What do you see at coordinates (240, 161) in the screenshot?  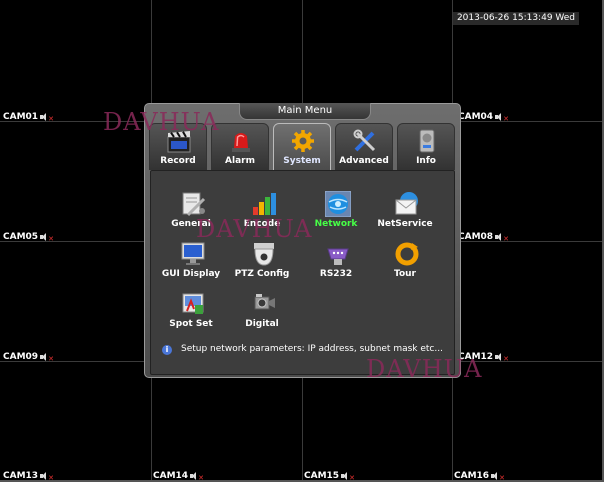 I see `tab-label: Alarm` at bounding box center [240, 161].